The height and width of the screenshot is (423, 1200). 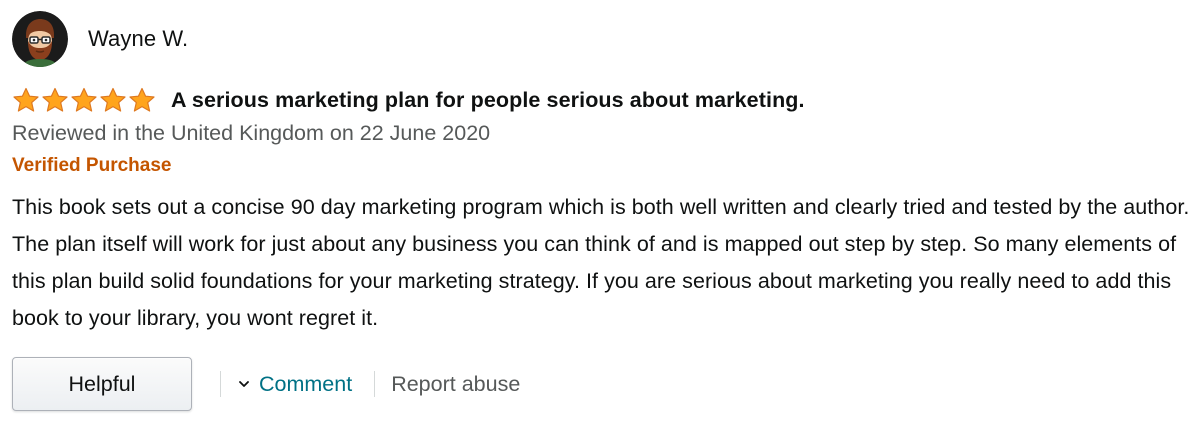 What do you see at coordinates (244, 384) in the screenshot?
I see `chevron-down-icon` at bounding box center [244, 384].